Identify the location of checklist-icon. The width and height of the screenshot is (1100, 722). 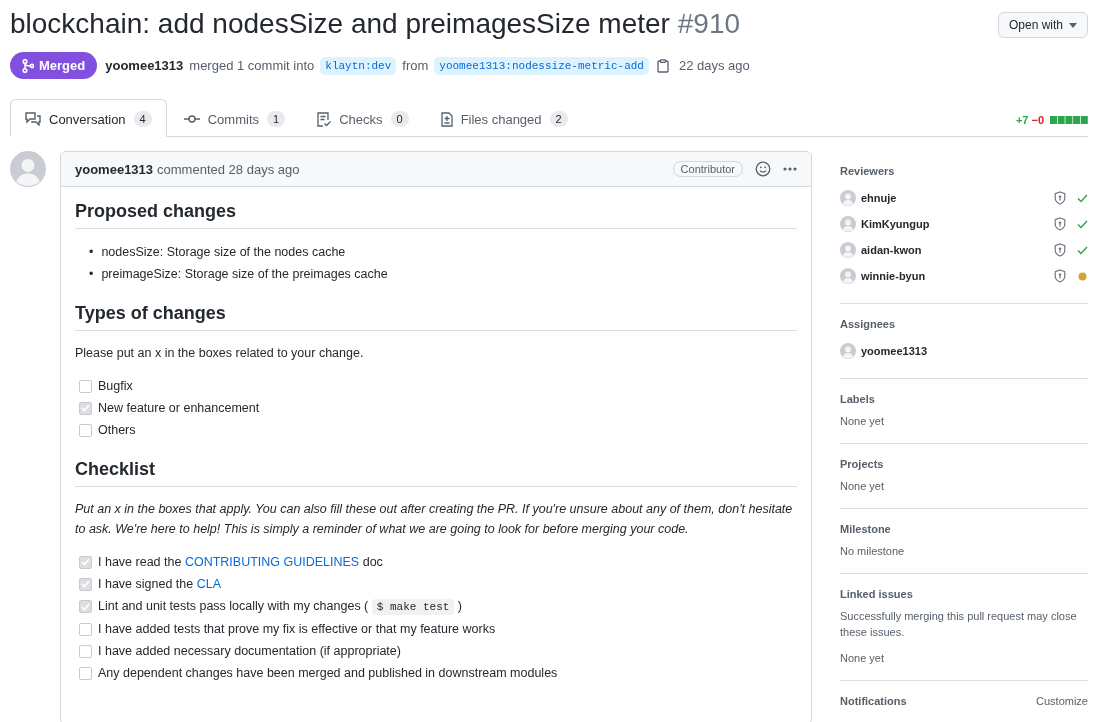
(324, 119).